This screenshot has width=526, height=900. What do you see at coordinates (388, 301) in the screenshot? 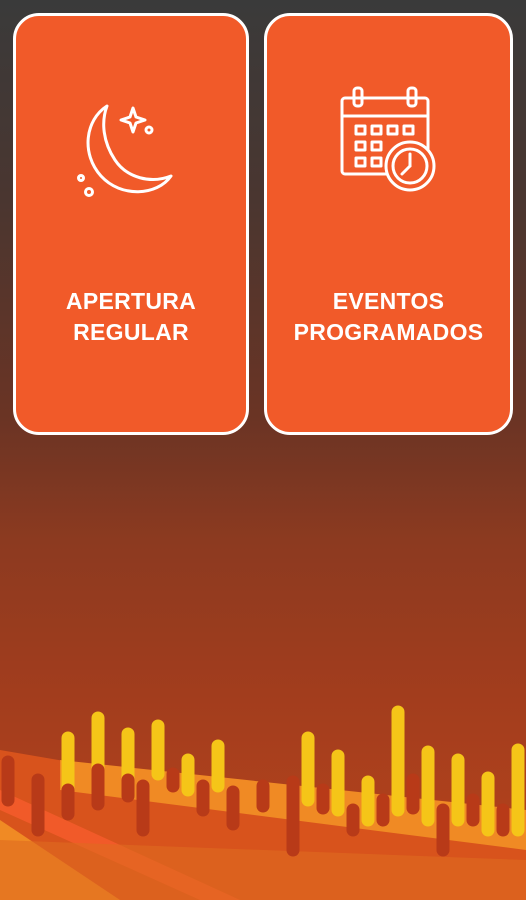
I see `card-label-line: EVENTOS` at bounding box center [388, 301].